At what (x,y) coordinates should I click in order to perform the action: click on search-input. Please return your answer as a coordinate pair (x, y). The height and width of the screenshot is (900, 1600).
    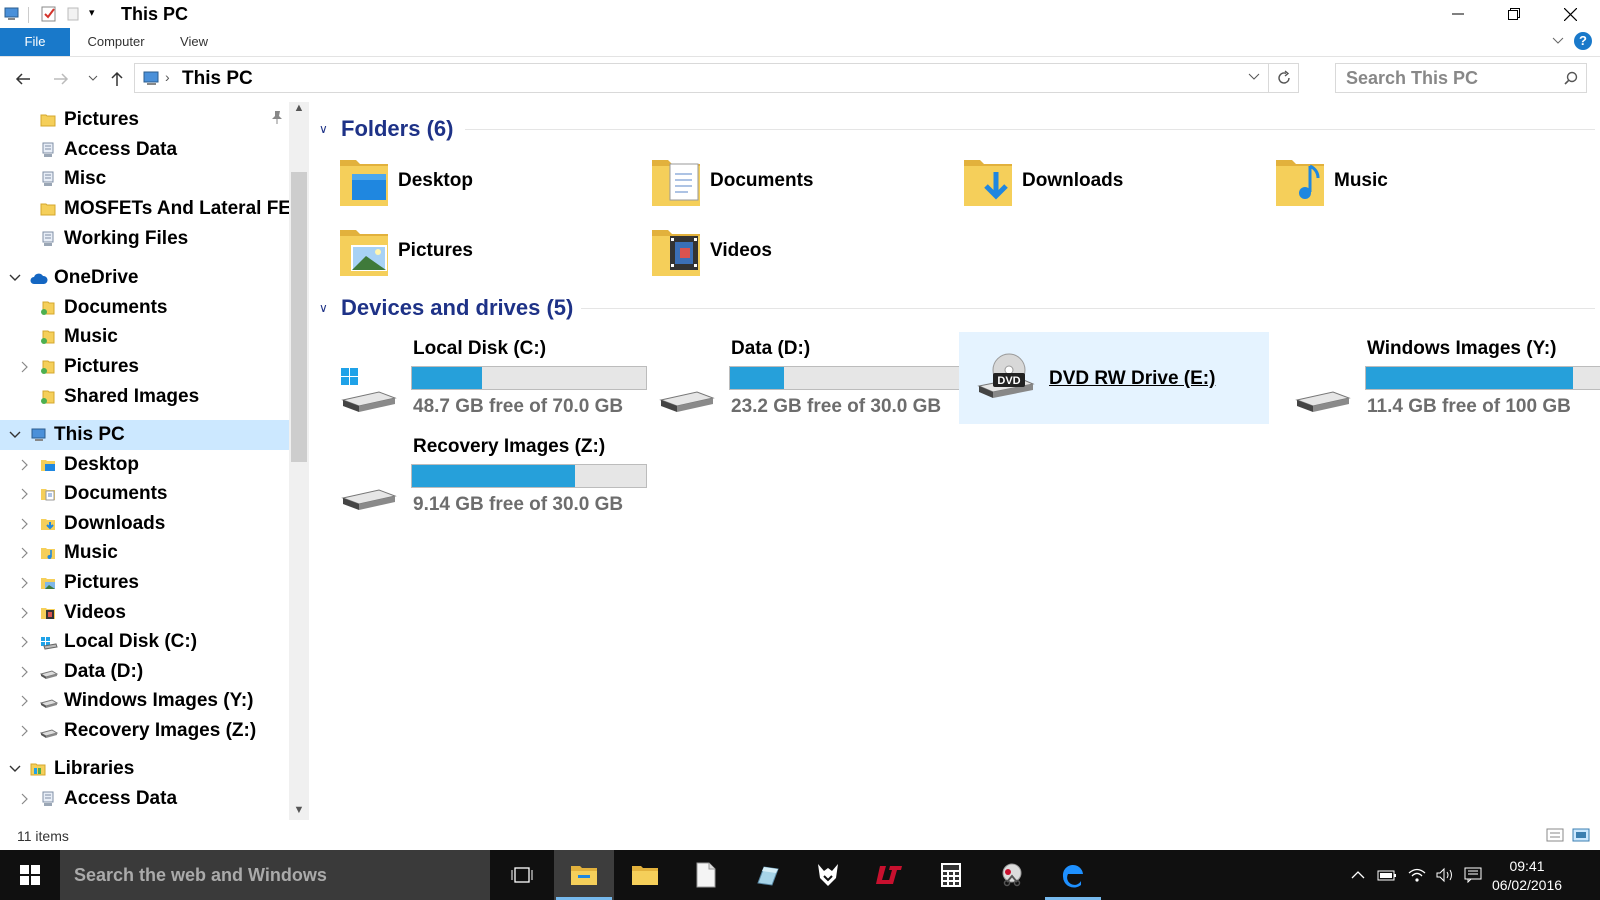
    Looking at the image, I should click on (1446, 78).